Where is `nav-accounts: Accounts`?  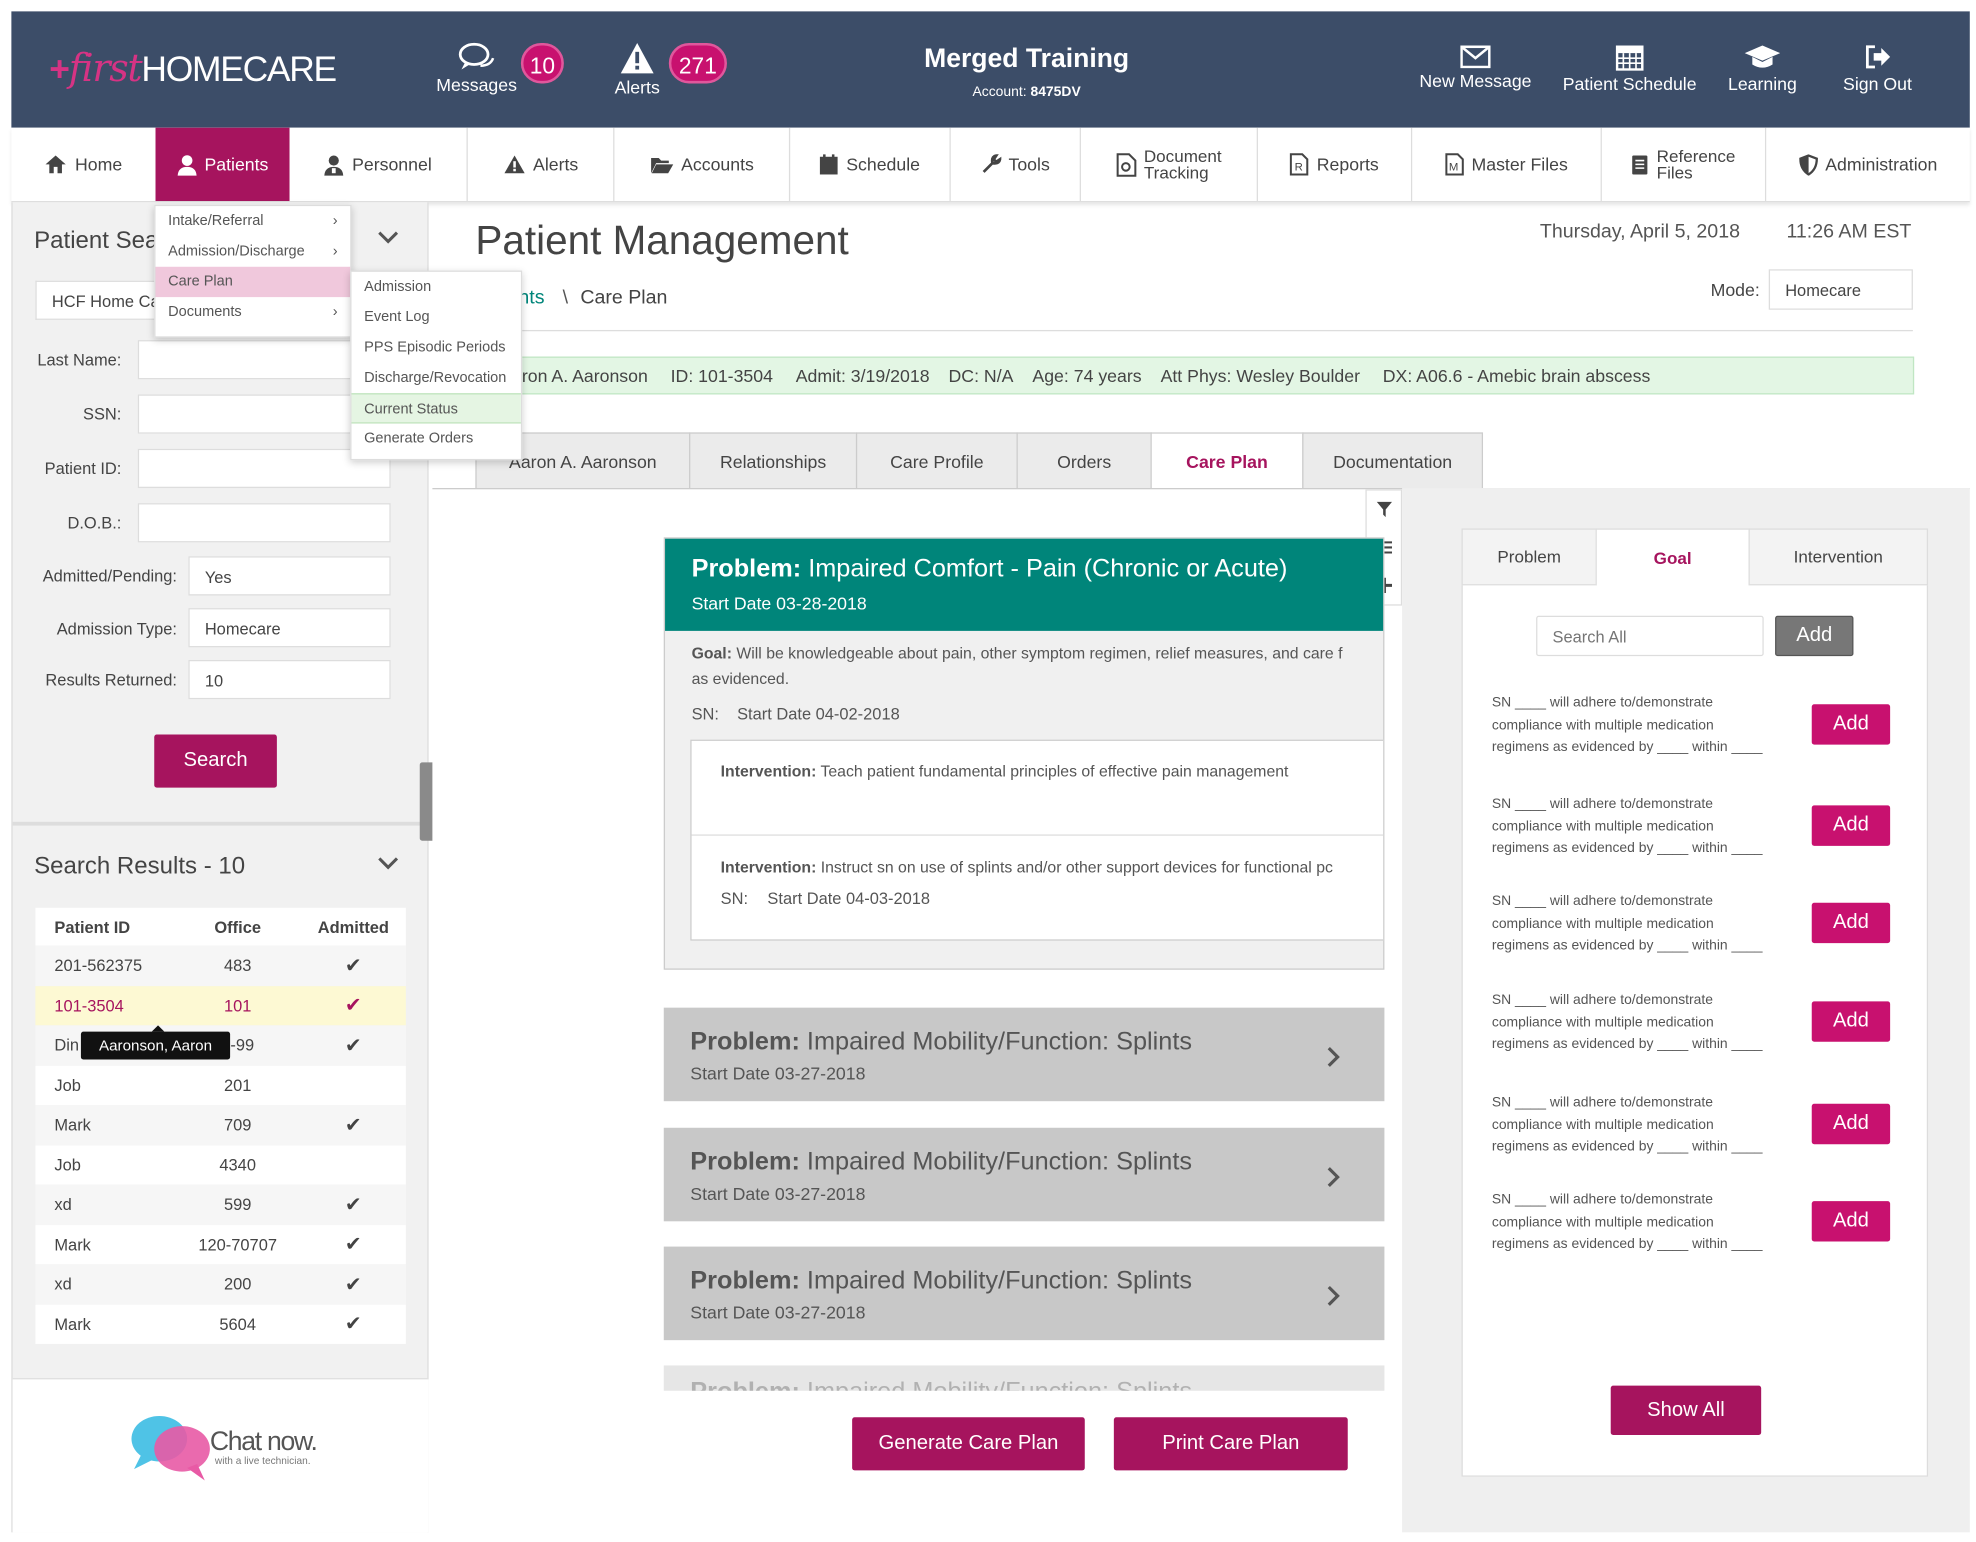 nav-accounts: Accounts is located at coordinates (702, 164).